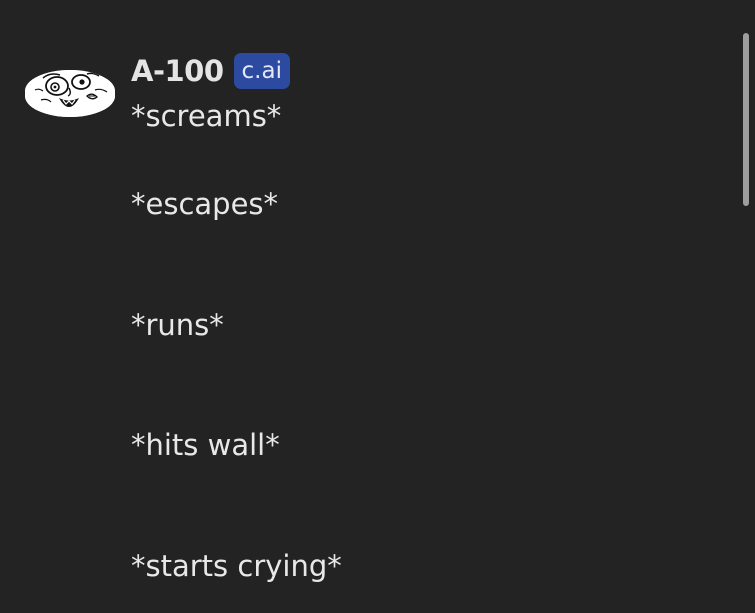 The image size is (755, 613). What do you see at coordinates (205, 445) in the screenshot?
I see `message-line: *hits wall*` at bounding box center [205, 445].